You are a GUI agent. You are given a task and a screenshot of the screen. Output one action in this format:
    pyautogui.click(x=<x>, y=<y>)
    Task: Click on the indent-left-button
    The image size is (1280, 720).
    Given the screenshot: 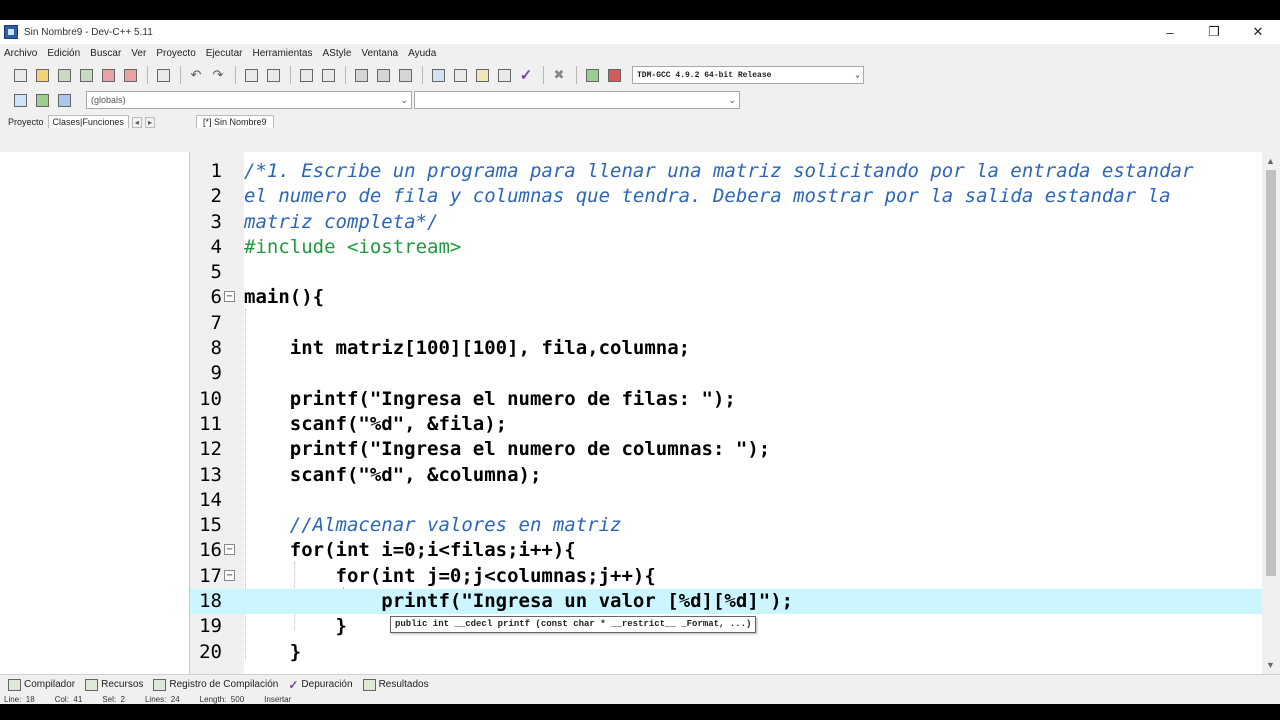 What is the action you would take?
    pyautogui.click(x=361, y=75)
    